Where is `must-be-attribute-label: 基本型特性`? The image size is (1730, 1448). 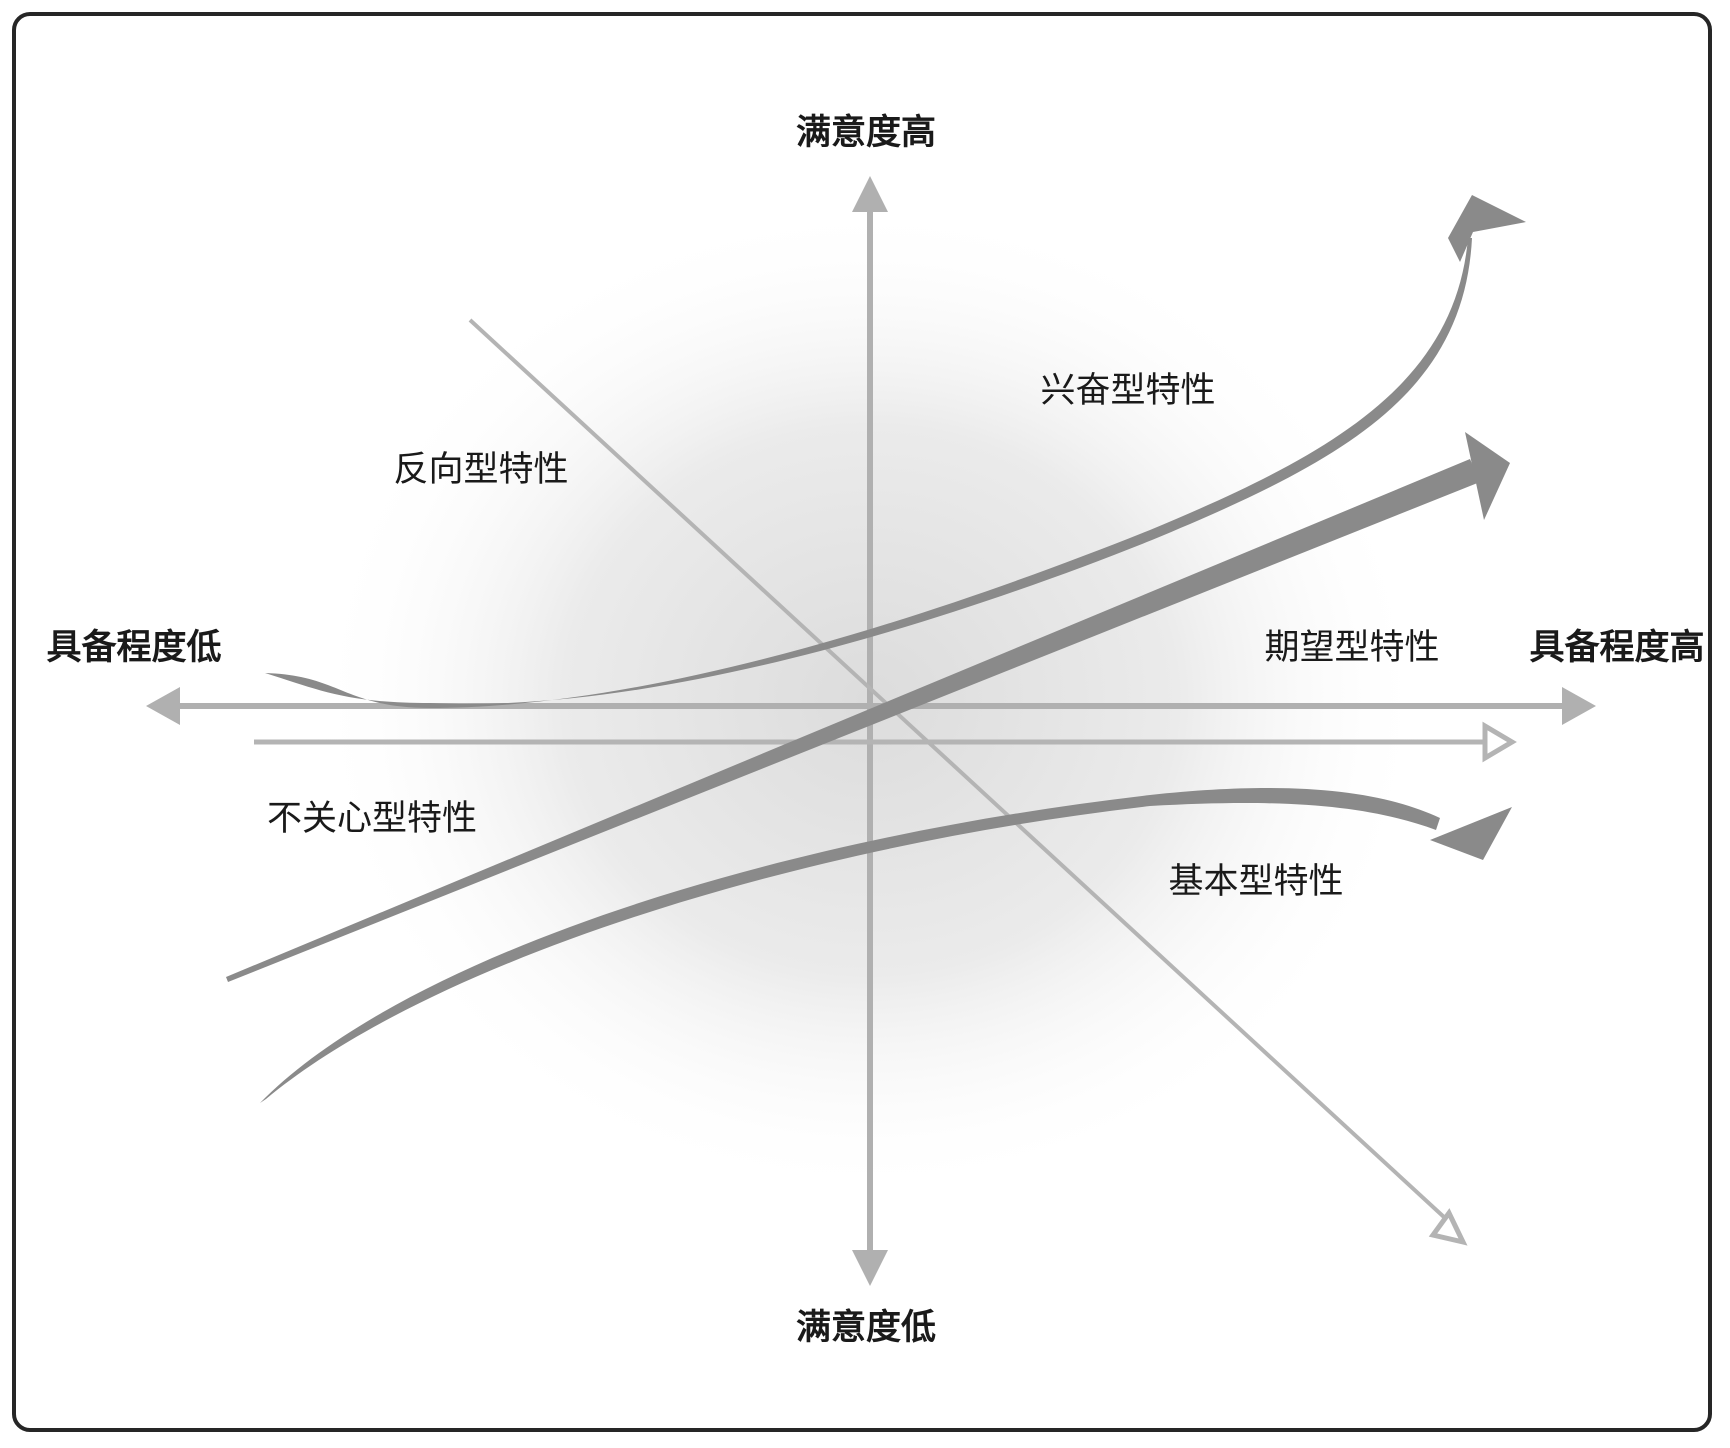 must-be-attribute-label: 基本型特性 is located at coordinates (1255, 882).